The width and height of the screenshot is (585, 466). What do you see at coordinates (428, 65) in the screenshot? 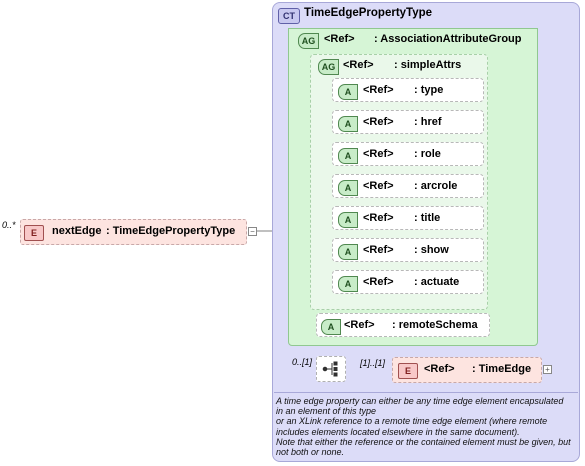
I see `simple-attrs-name: : simpleAttrs` at bounding box center [428, 65].